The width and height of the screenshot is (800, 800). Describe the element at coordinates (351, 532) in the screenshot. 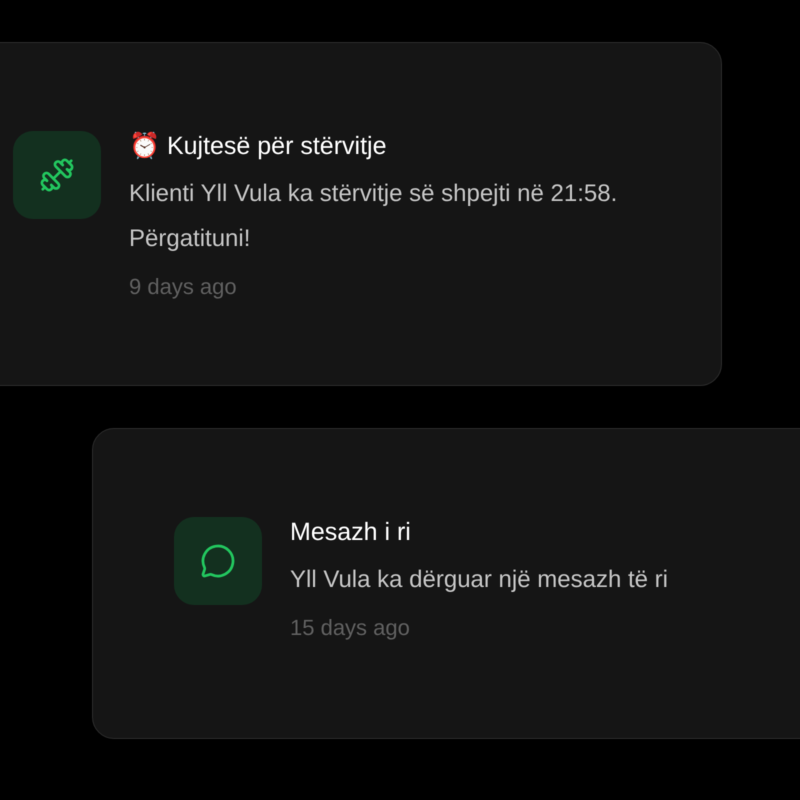

I see `notification-title: Mesazh i ri` at that location.